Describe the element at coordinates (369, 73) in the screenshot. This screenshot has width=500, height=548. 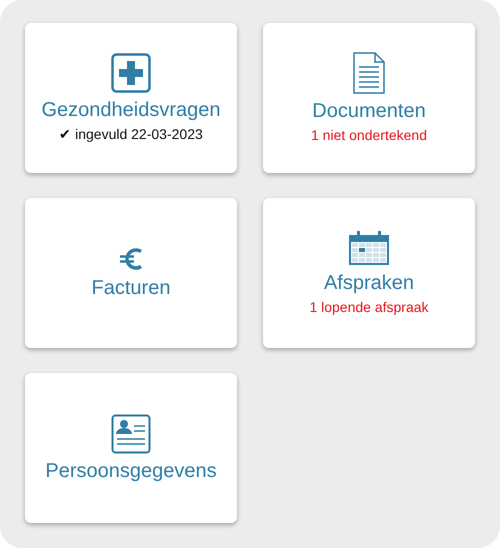
I see `document-icon` at that location.